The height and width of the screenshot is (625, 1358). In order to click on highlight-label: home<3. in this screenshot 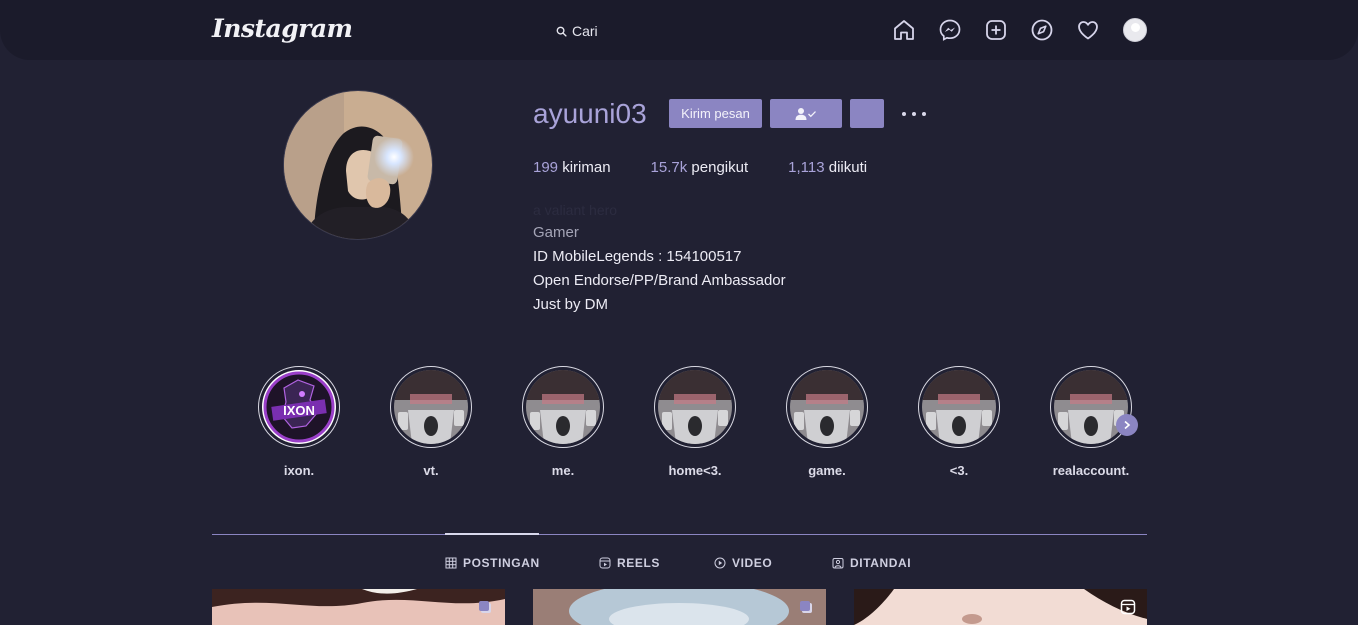, I will do `click(695, 470)`.